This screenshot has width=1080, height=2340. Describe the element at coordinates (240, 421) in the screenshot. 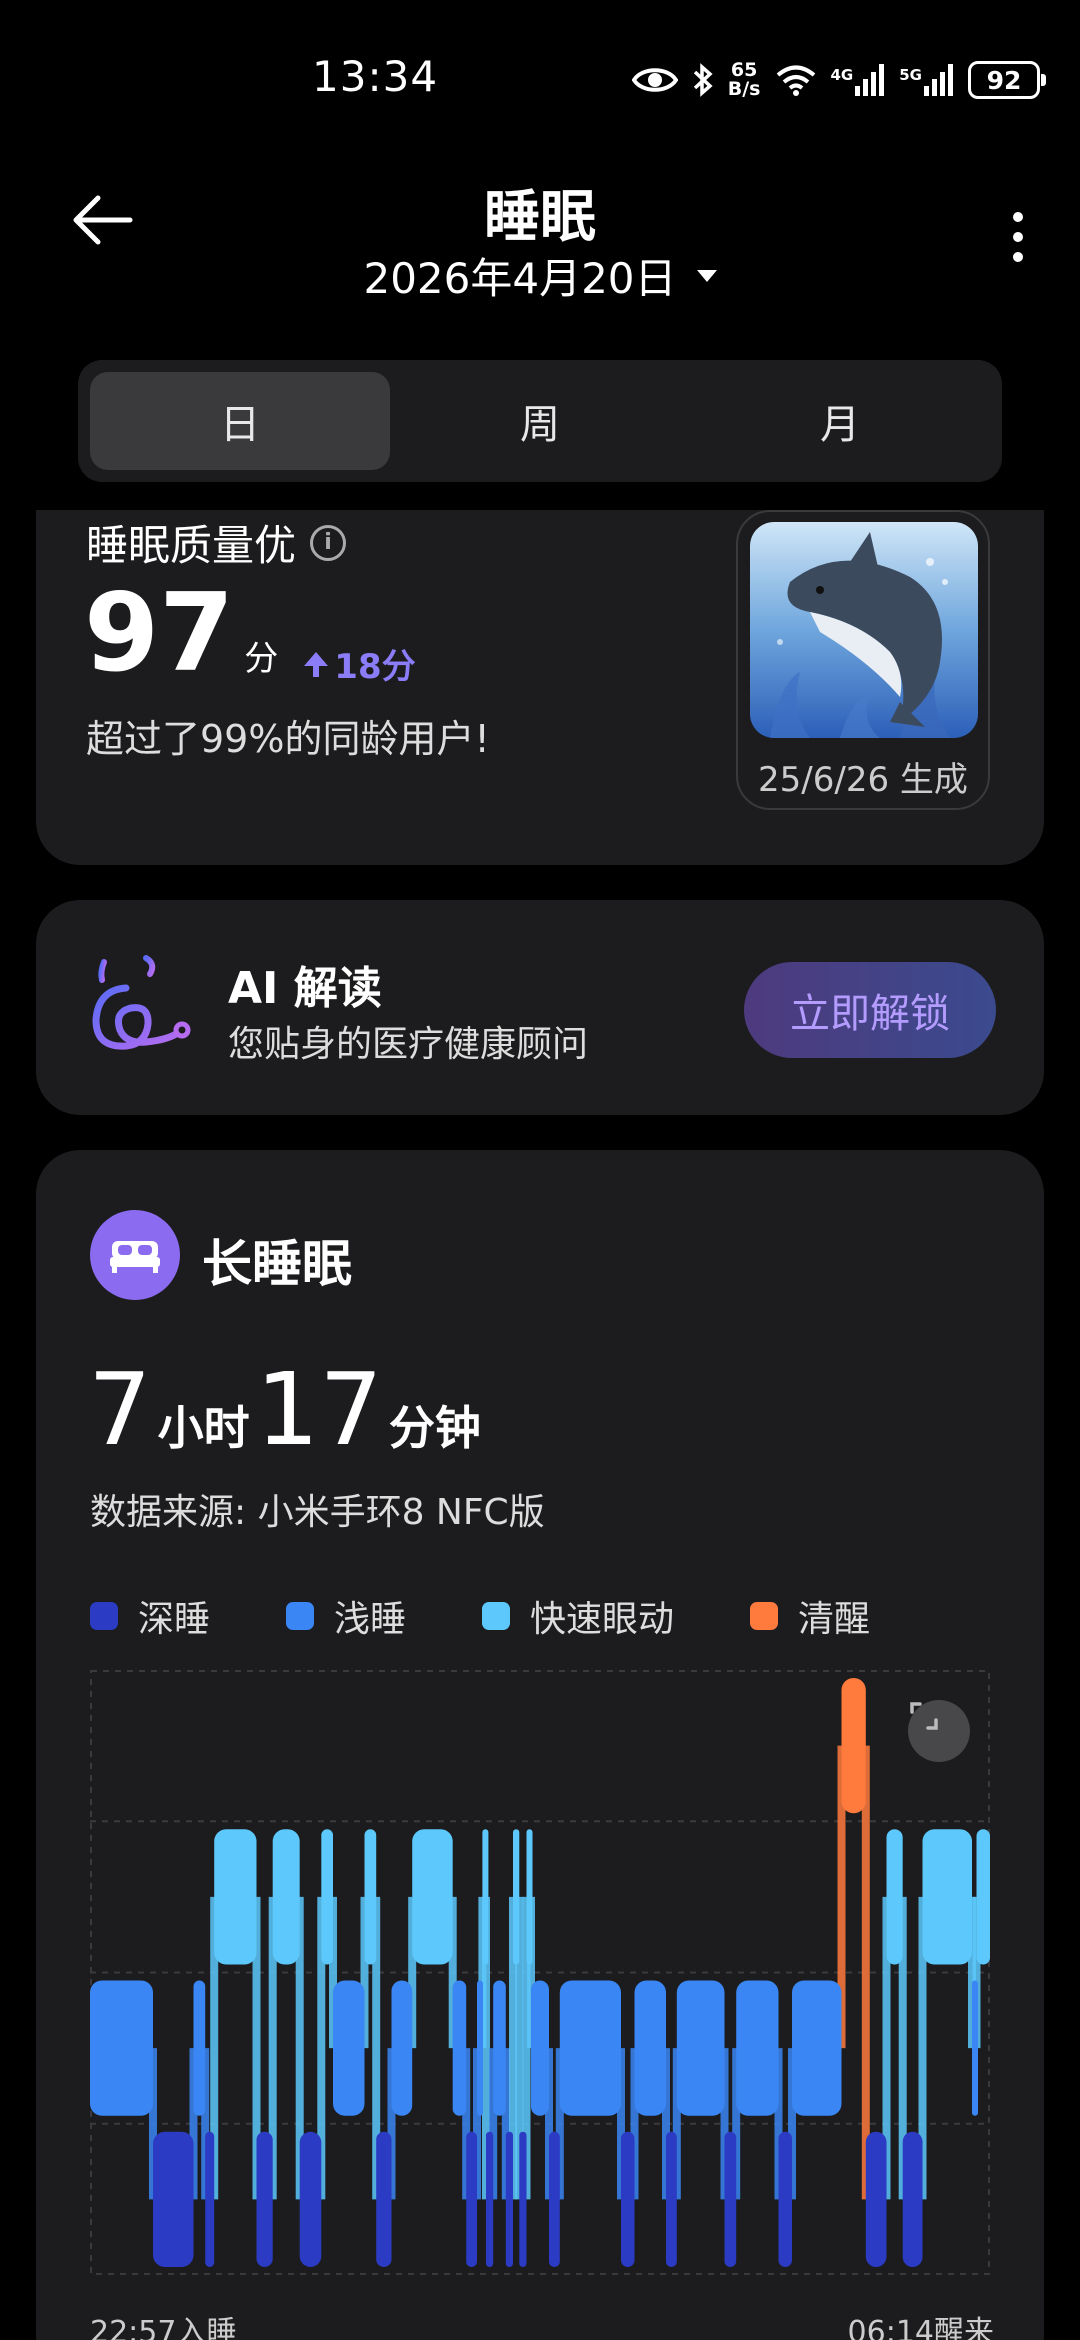

I see `tab-day: 日` at that location.